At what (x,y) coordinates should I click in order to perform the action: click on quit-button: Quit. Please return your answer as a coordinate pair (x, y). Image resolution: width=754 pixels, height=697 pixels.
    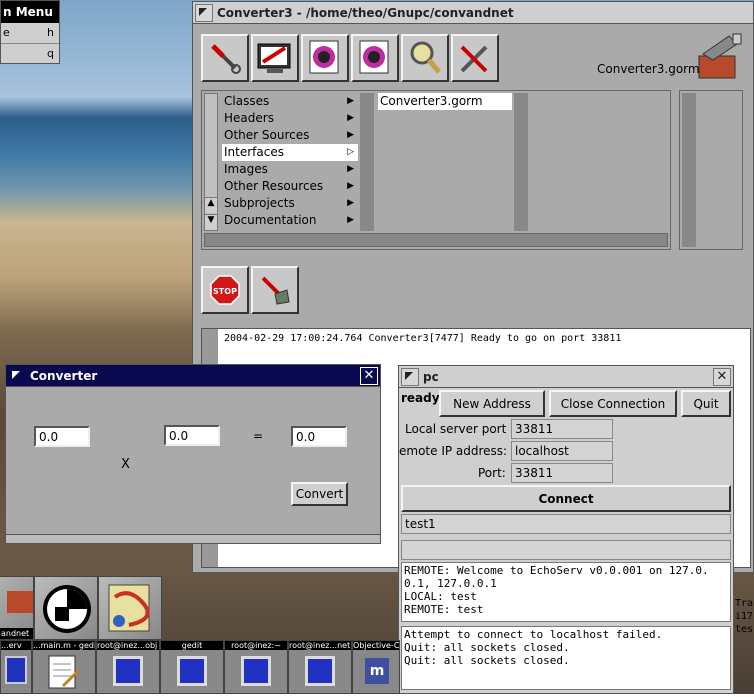
    Looking at the image, I should click on (706, 403).